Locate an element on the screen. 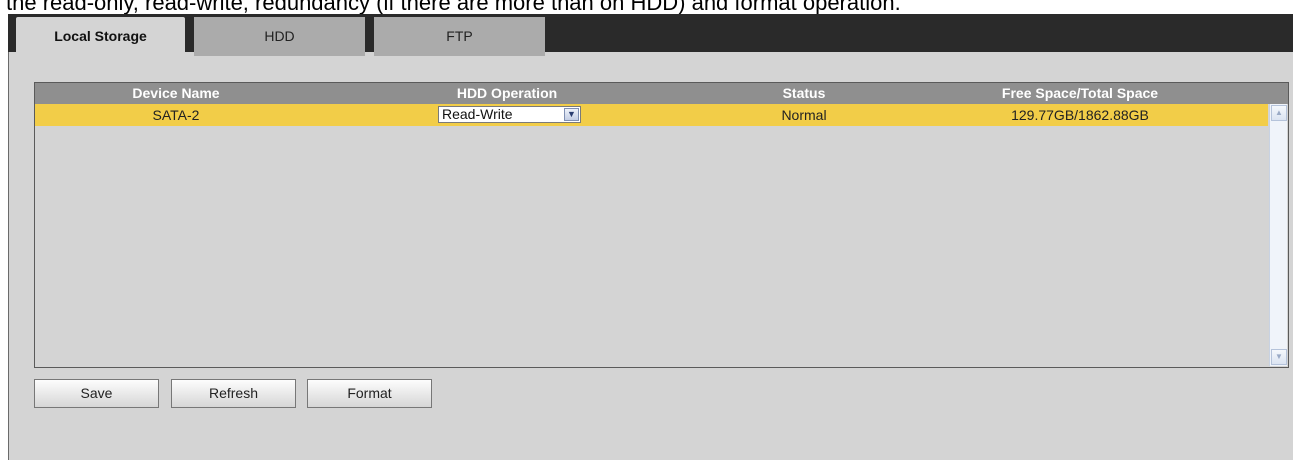 The height and width of the screenshot is (460, 1293). tab-hdd: HDD is located at coordinates (279, 36).